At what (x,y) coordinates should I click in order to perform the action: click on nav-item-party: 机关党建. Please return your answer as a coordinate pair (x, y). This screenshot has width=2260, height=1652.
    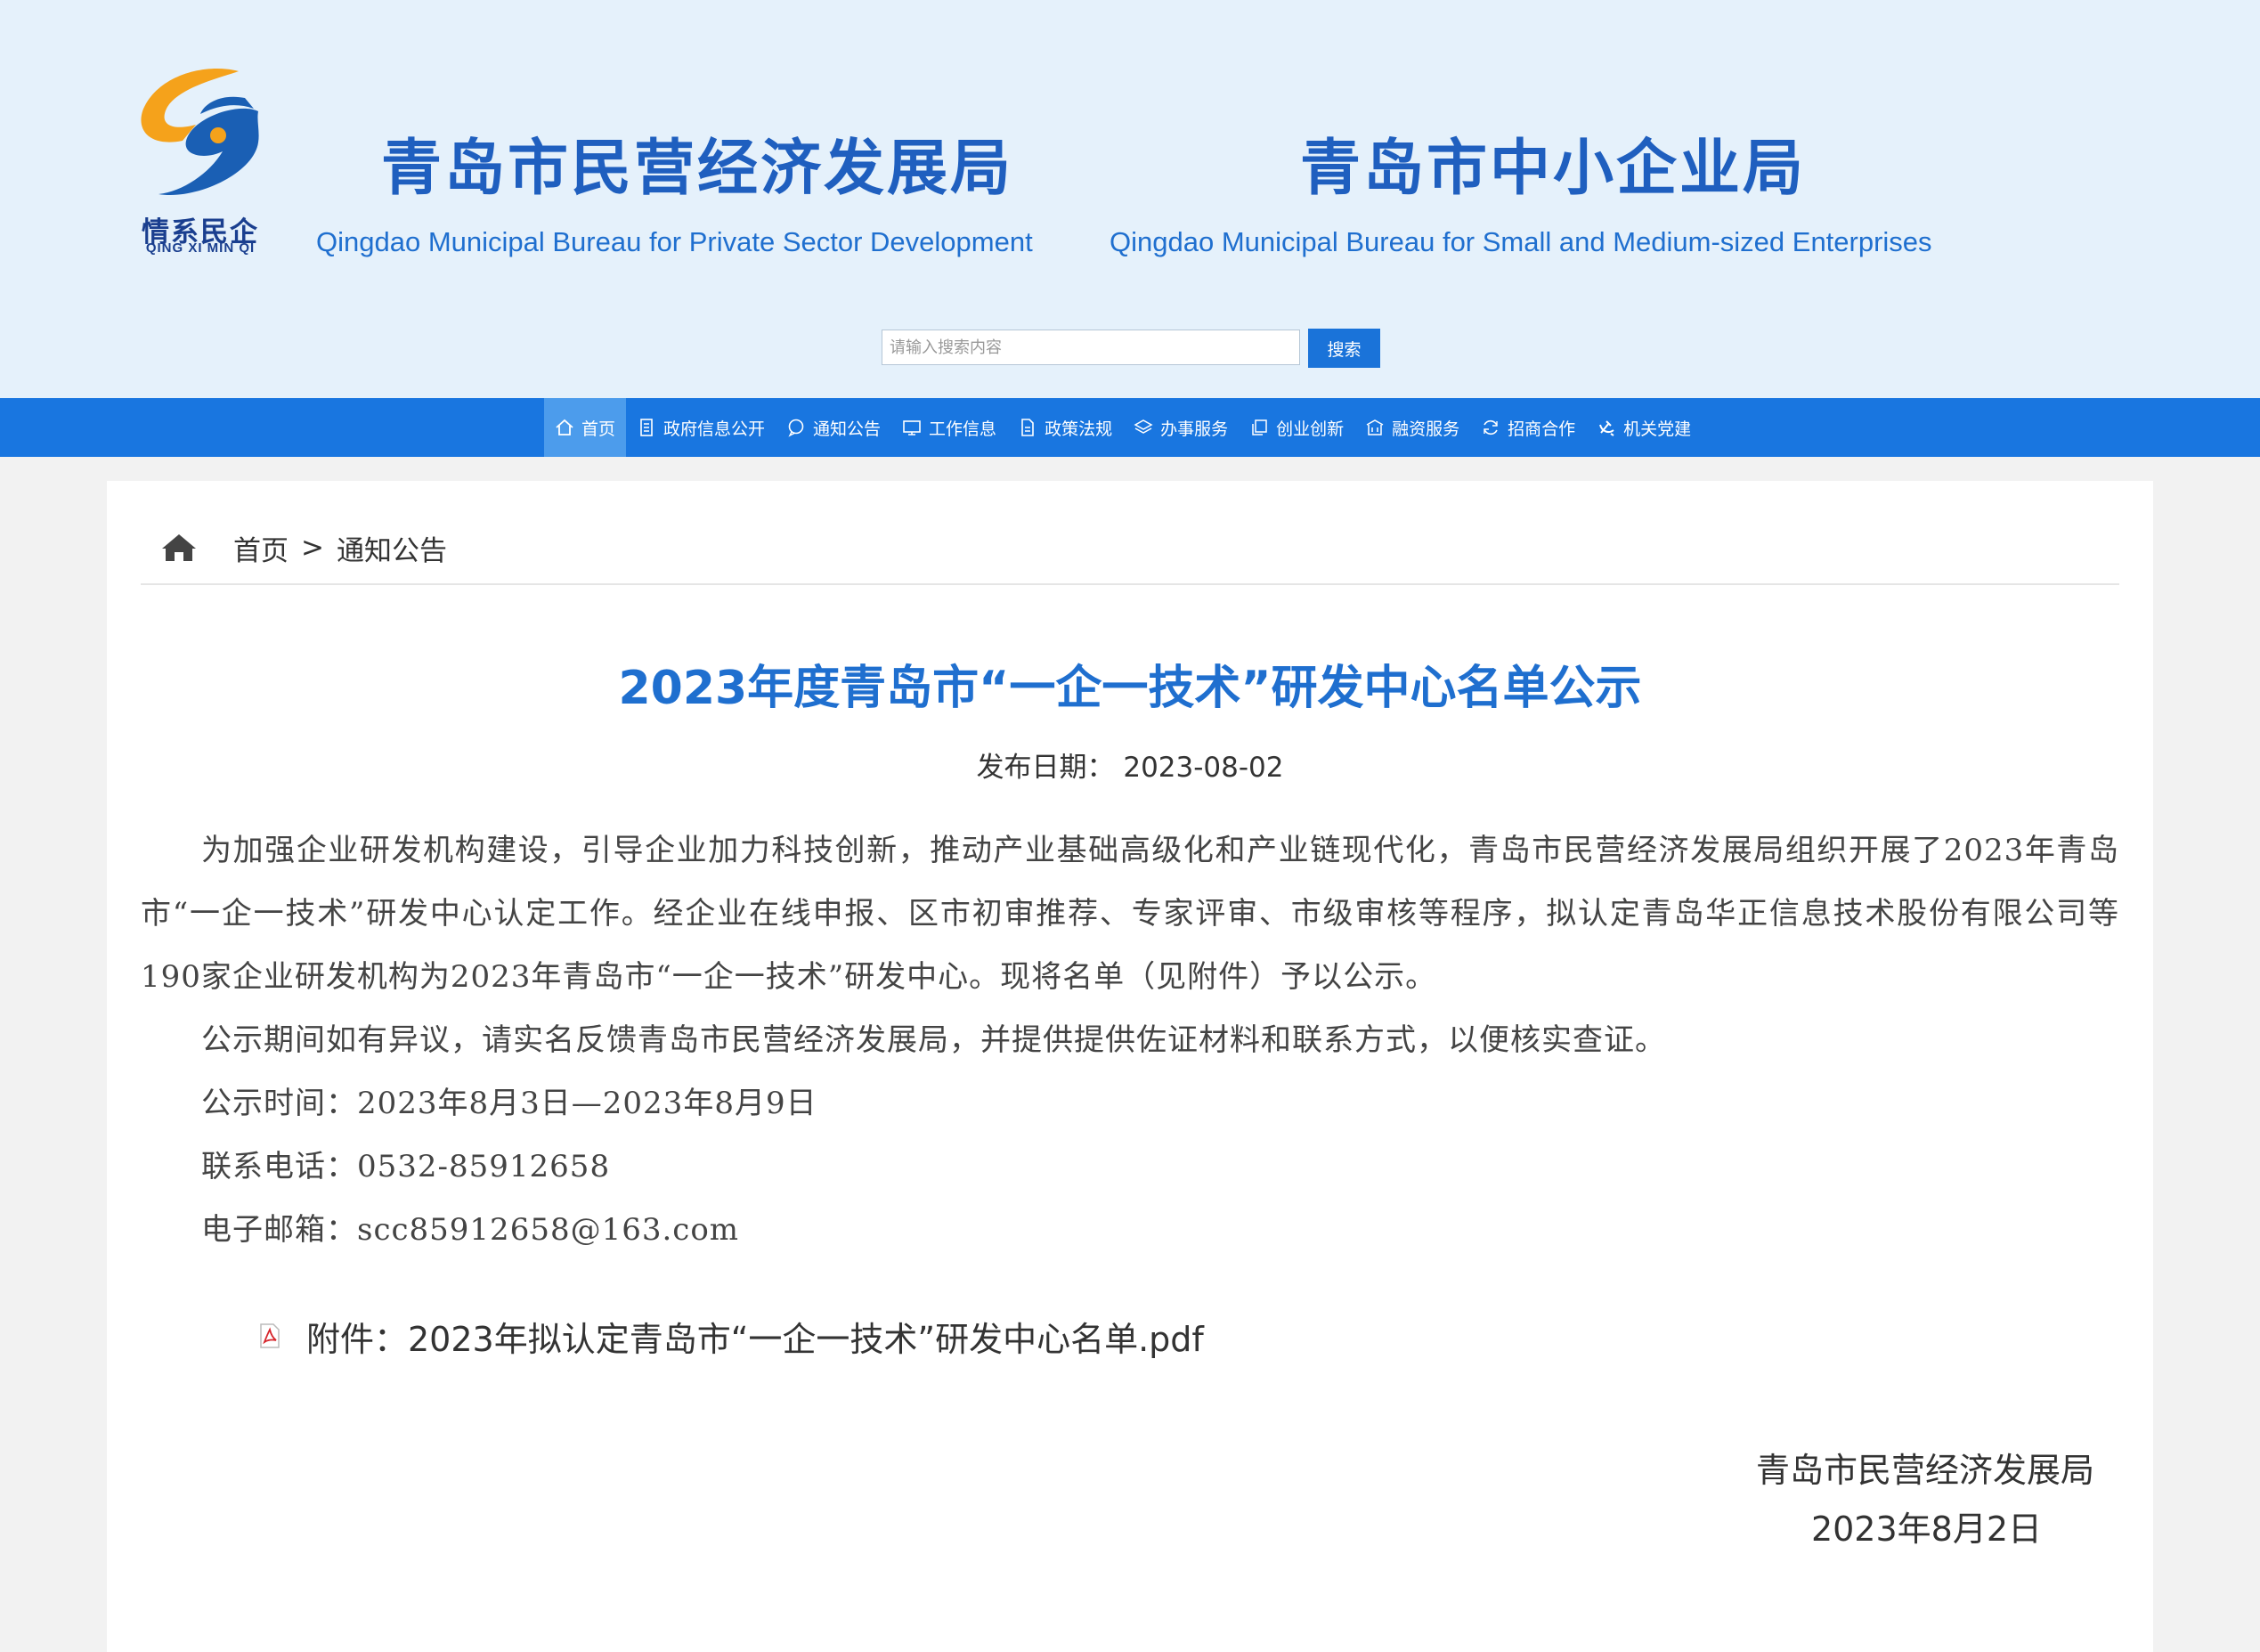
    Looking at the image, I should click on (1644, 427).